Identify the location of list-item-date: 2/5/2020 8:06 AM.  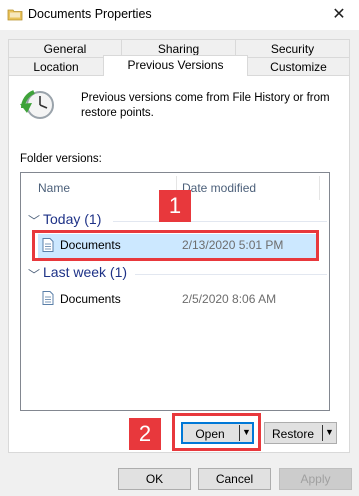
(229, 299).